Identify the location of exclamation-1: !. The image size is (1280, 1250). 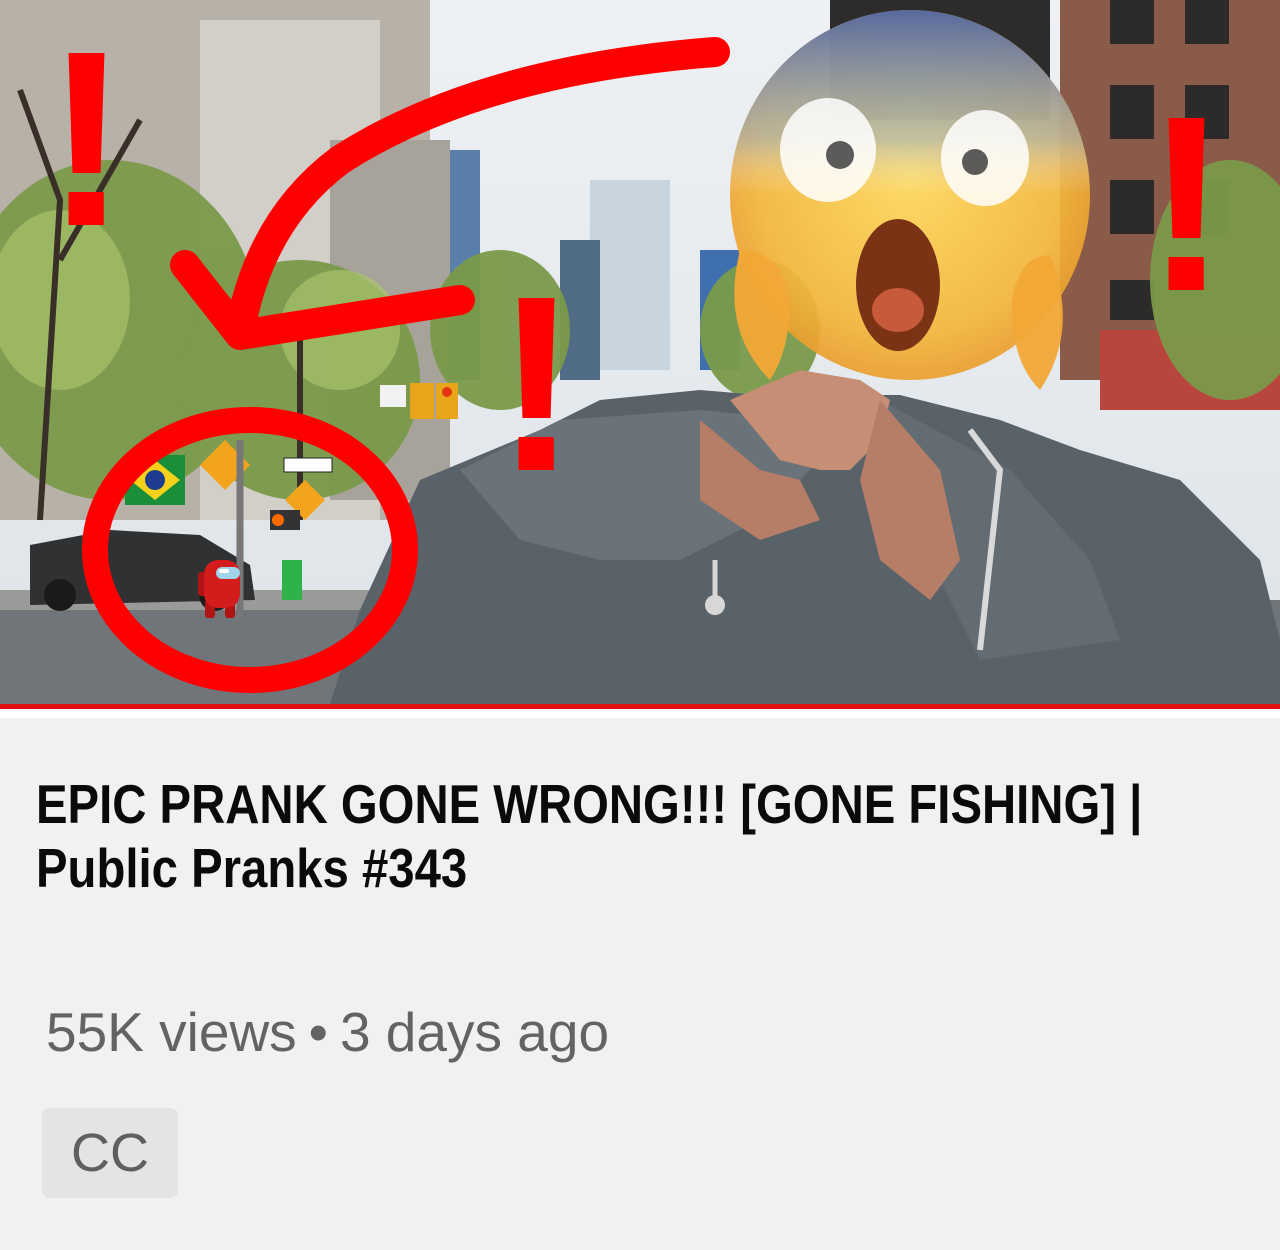
(86, 139).